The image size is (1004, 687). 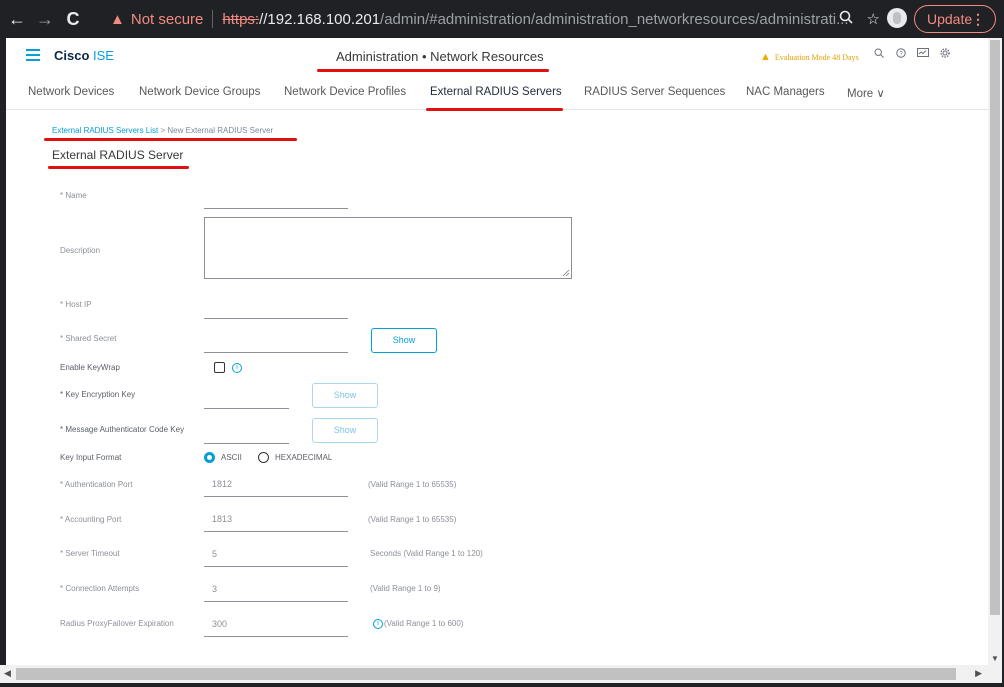 What do you see at coordinates (388, 248) in the screenshot?
I see `description-textarea` at bounding box center [388, 248].